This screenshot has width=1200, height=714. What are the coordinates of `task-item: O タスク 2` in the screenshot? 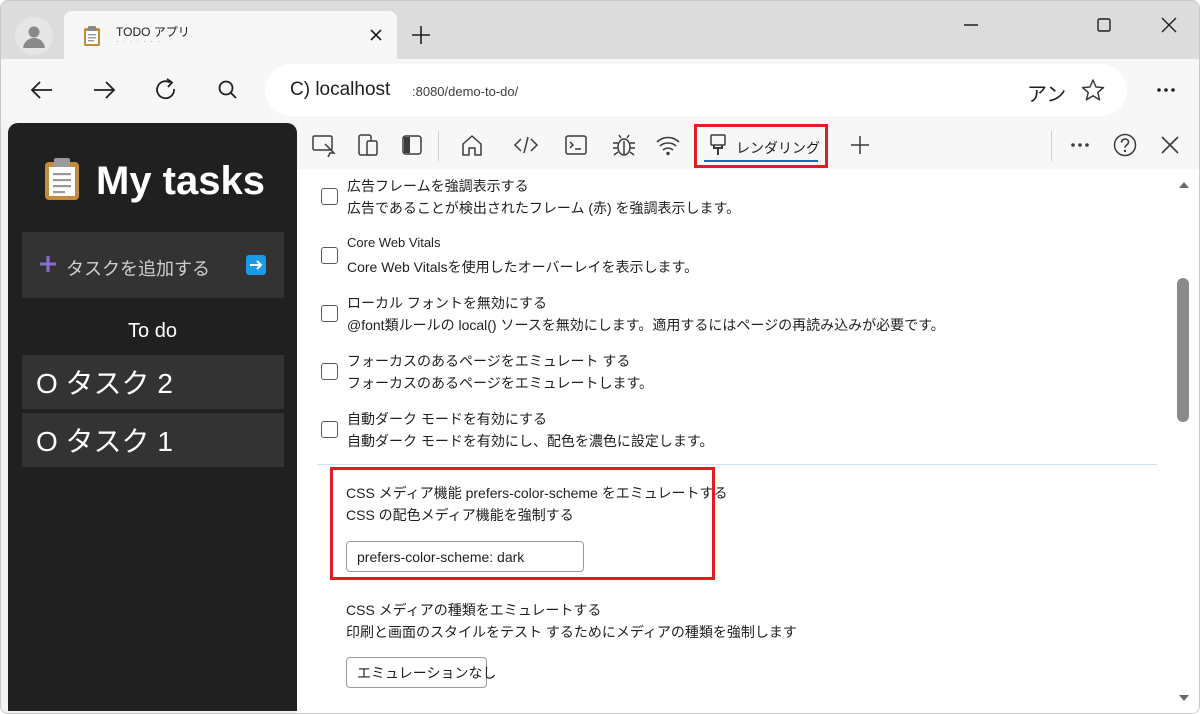 It's located at (153, 382).